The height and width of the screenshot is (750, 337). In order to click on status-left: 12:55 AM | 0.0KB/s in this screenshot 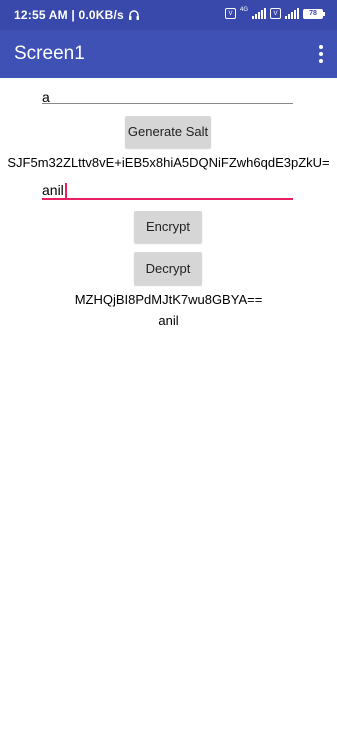, I will do `click(77, 15)`.